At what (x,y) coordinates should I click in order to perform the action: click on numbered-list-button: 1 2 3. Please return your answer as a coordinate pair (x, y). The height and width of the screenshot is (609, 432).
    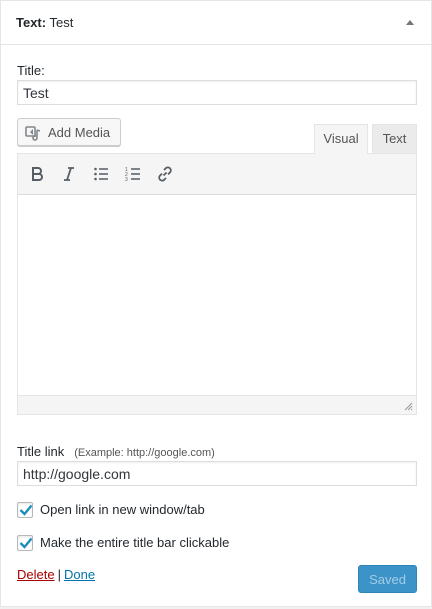
    Looking at the image, I should click on (133, 174).